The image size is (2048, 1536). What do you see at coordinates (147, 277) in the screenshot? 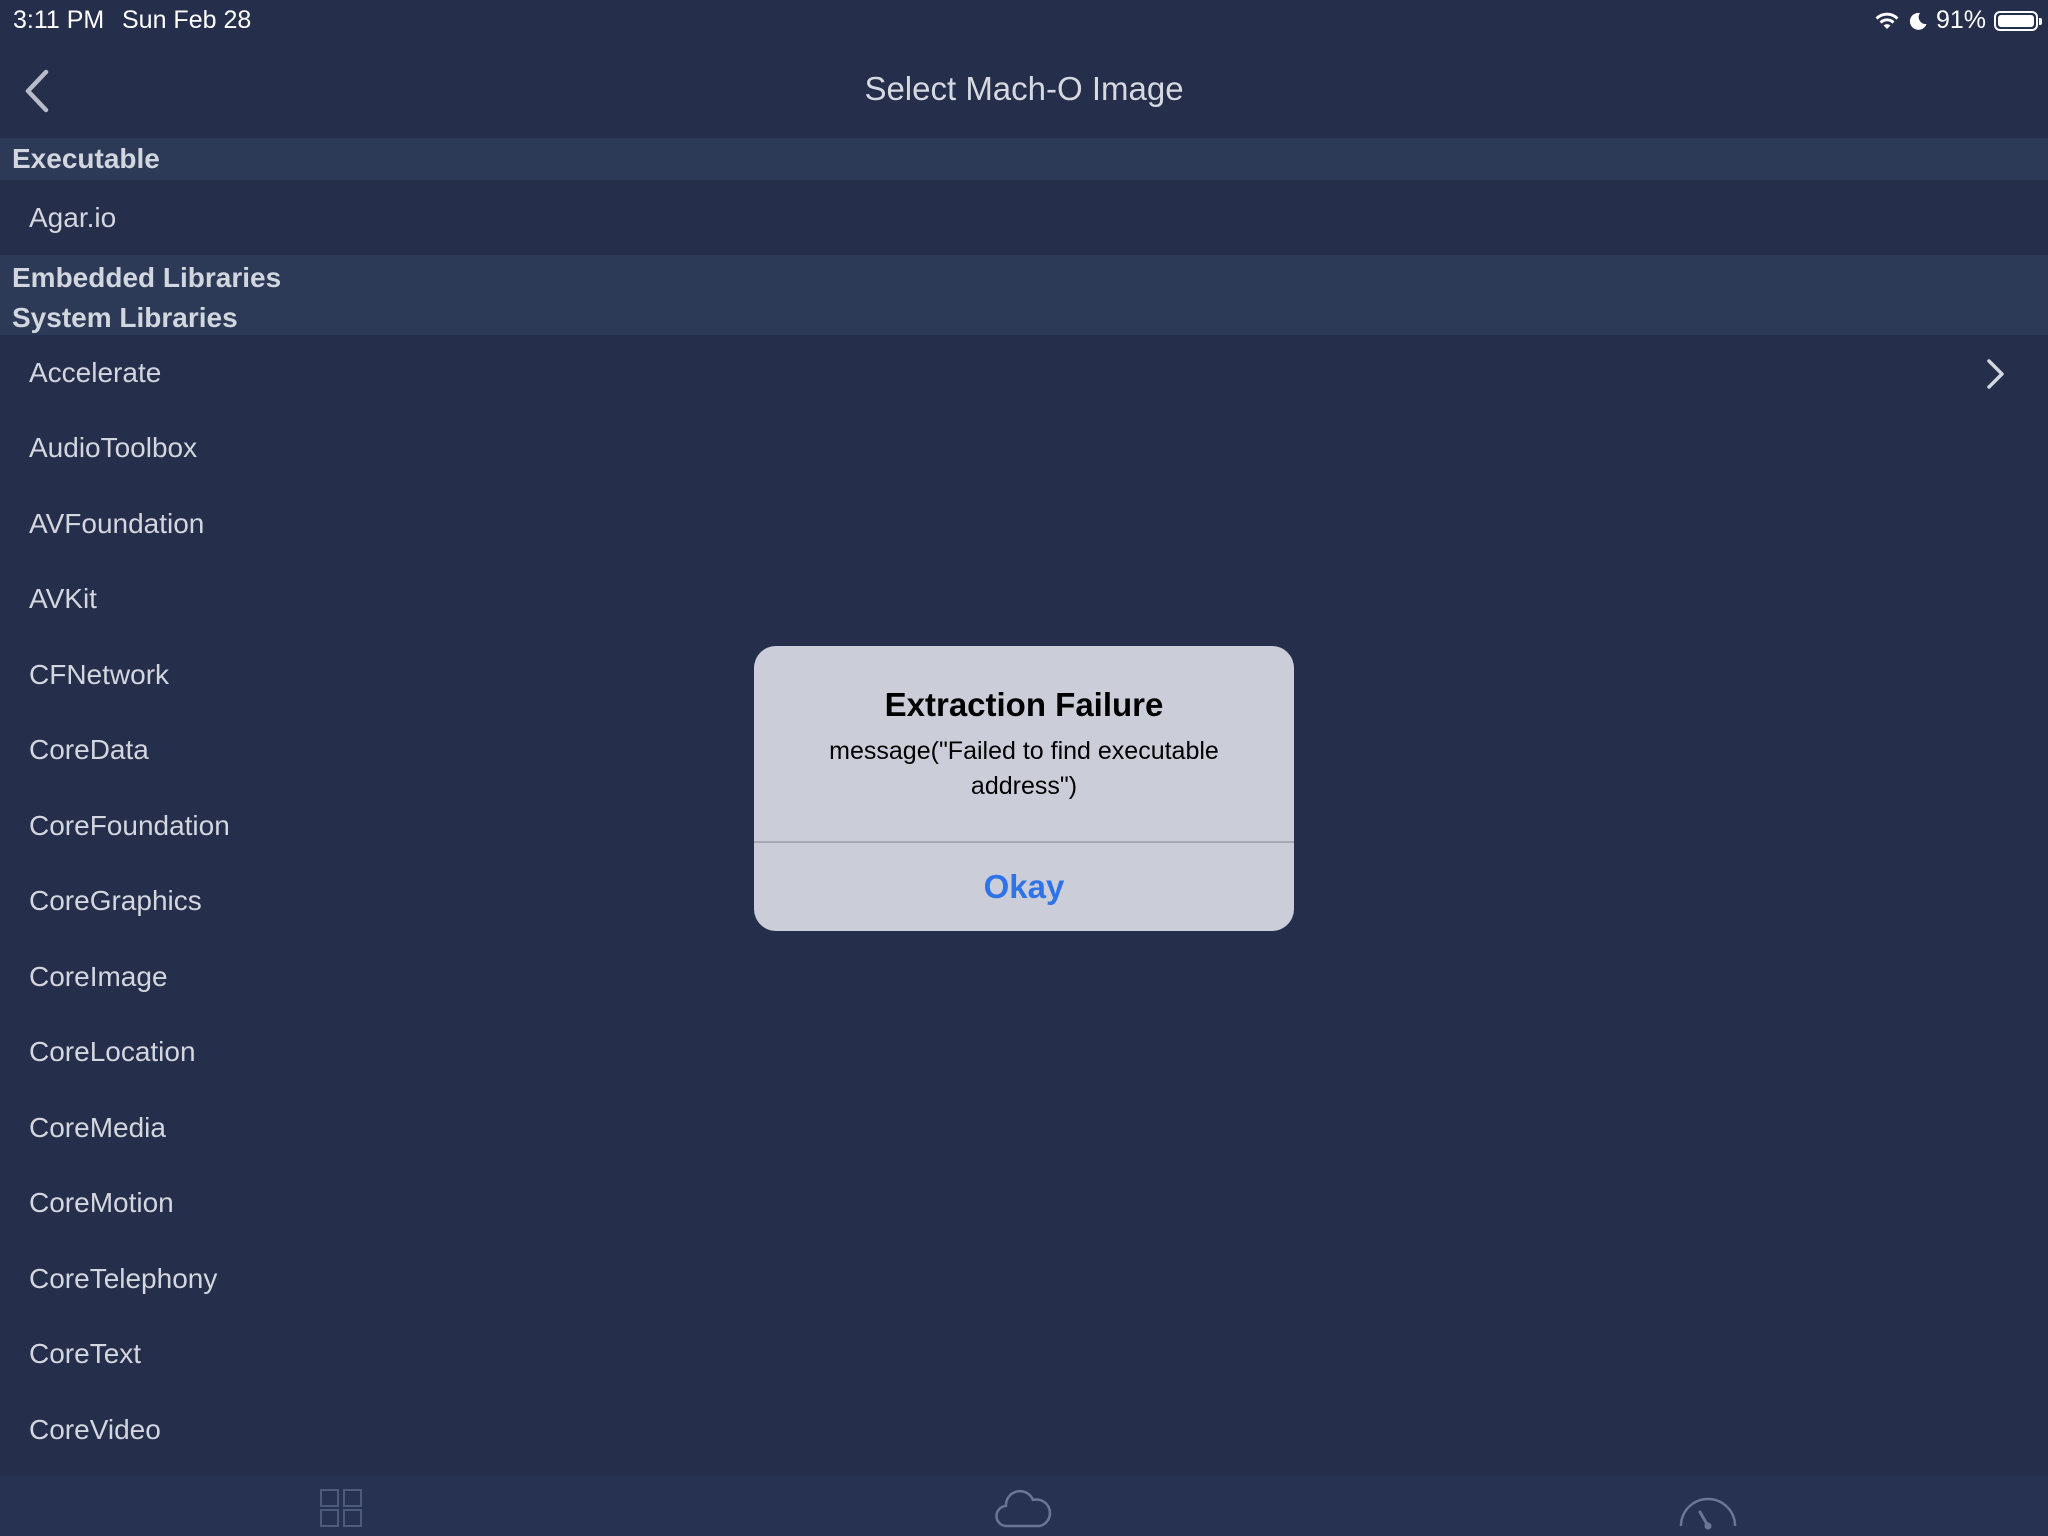
I see `section-label-embedded: Embedded Libraries` at bounding box center [147, 277].